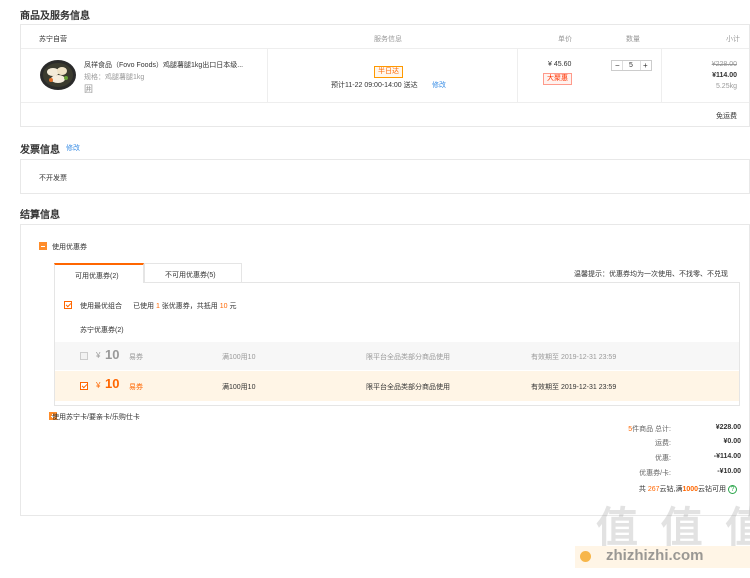 This screenshot has height=578, width=750. What do you see at coordinates (190, 275) in the screenshot?
I see `tab-unavailable-label: 不可用优惠券(5)` at bounding box center [190, 275].